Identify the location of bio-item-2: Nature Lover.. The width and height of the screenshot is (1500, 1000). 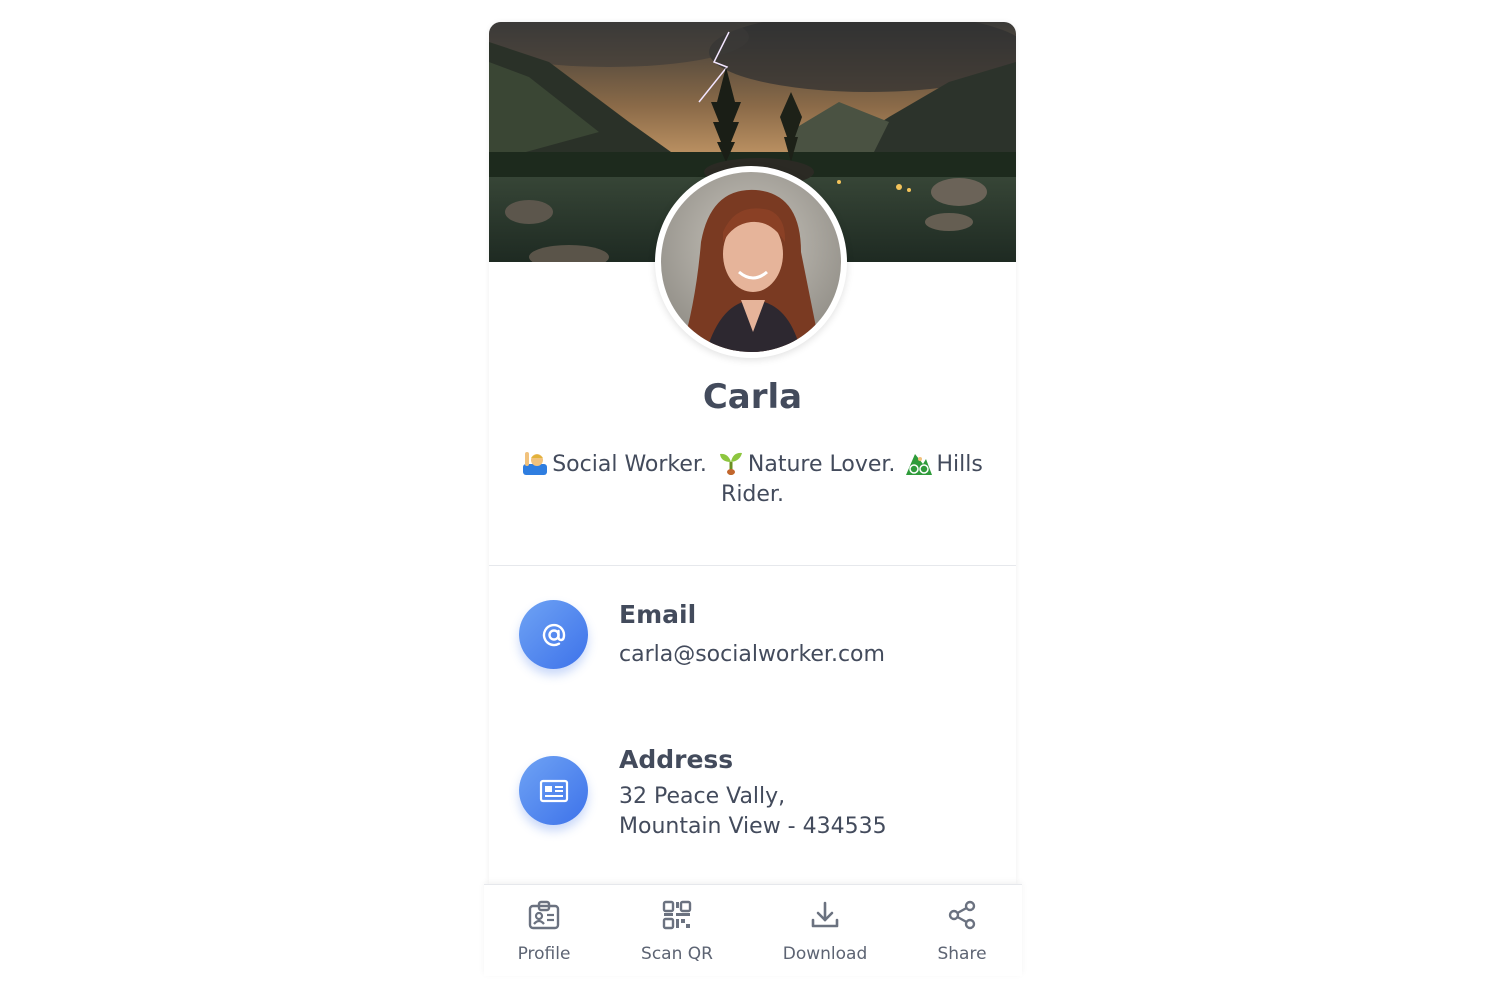
(821, 464).